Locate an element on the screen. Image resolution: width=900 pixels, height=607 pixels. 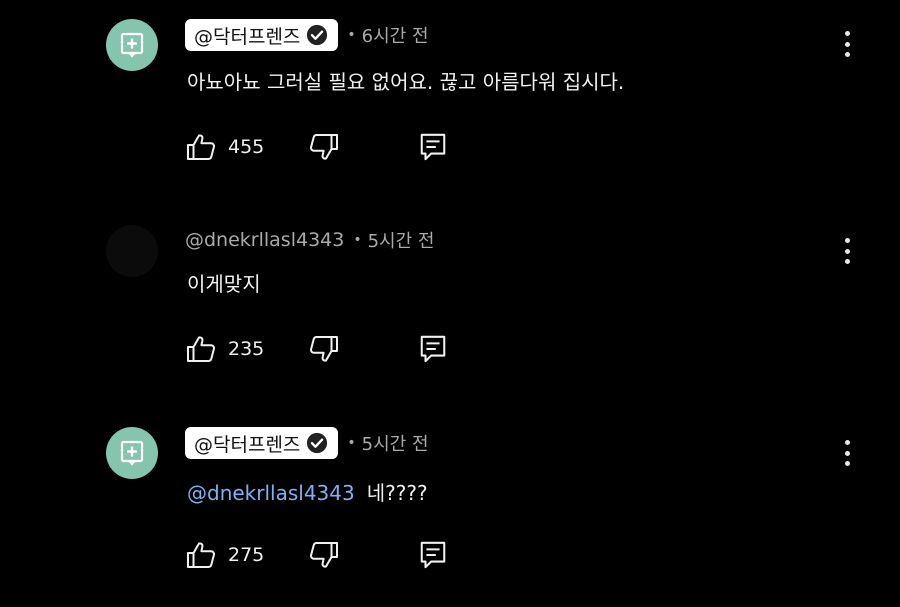
comment-header: @닥터프렌즈 • 6시간 전 is located at coordinates (307, 35).